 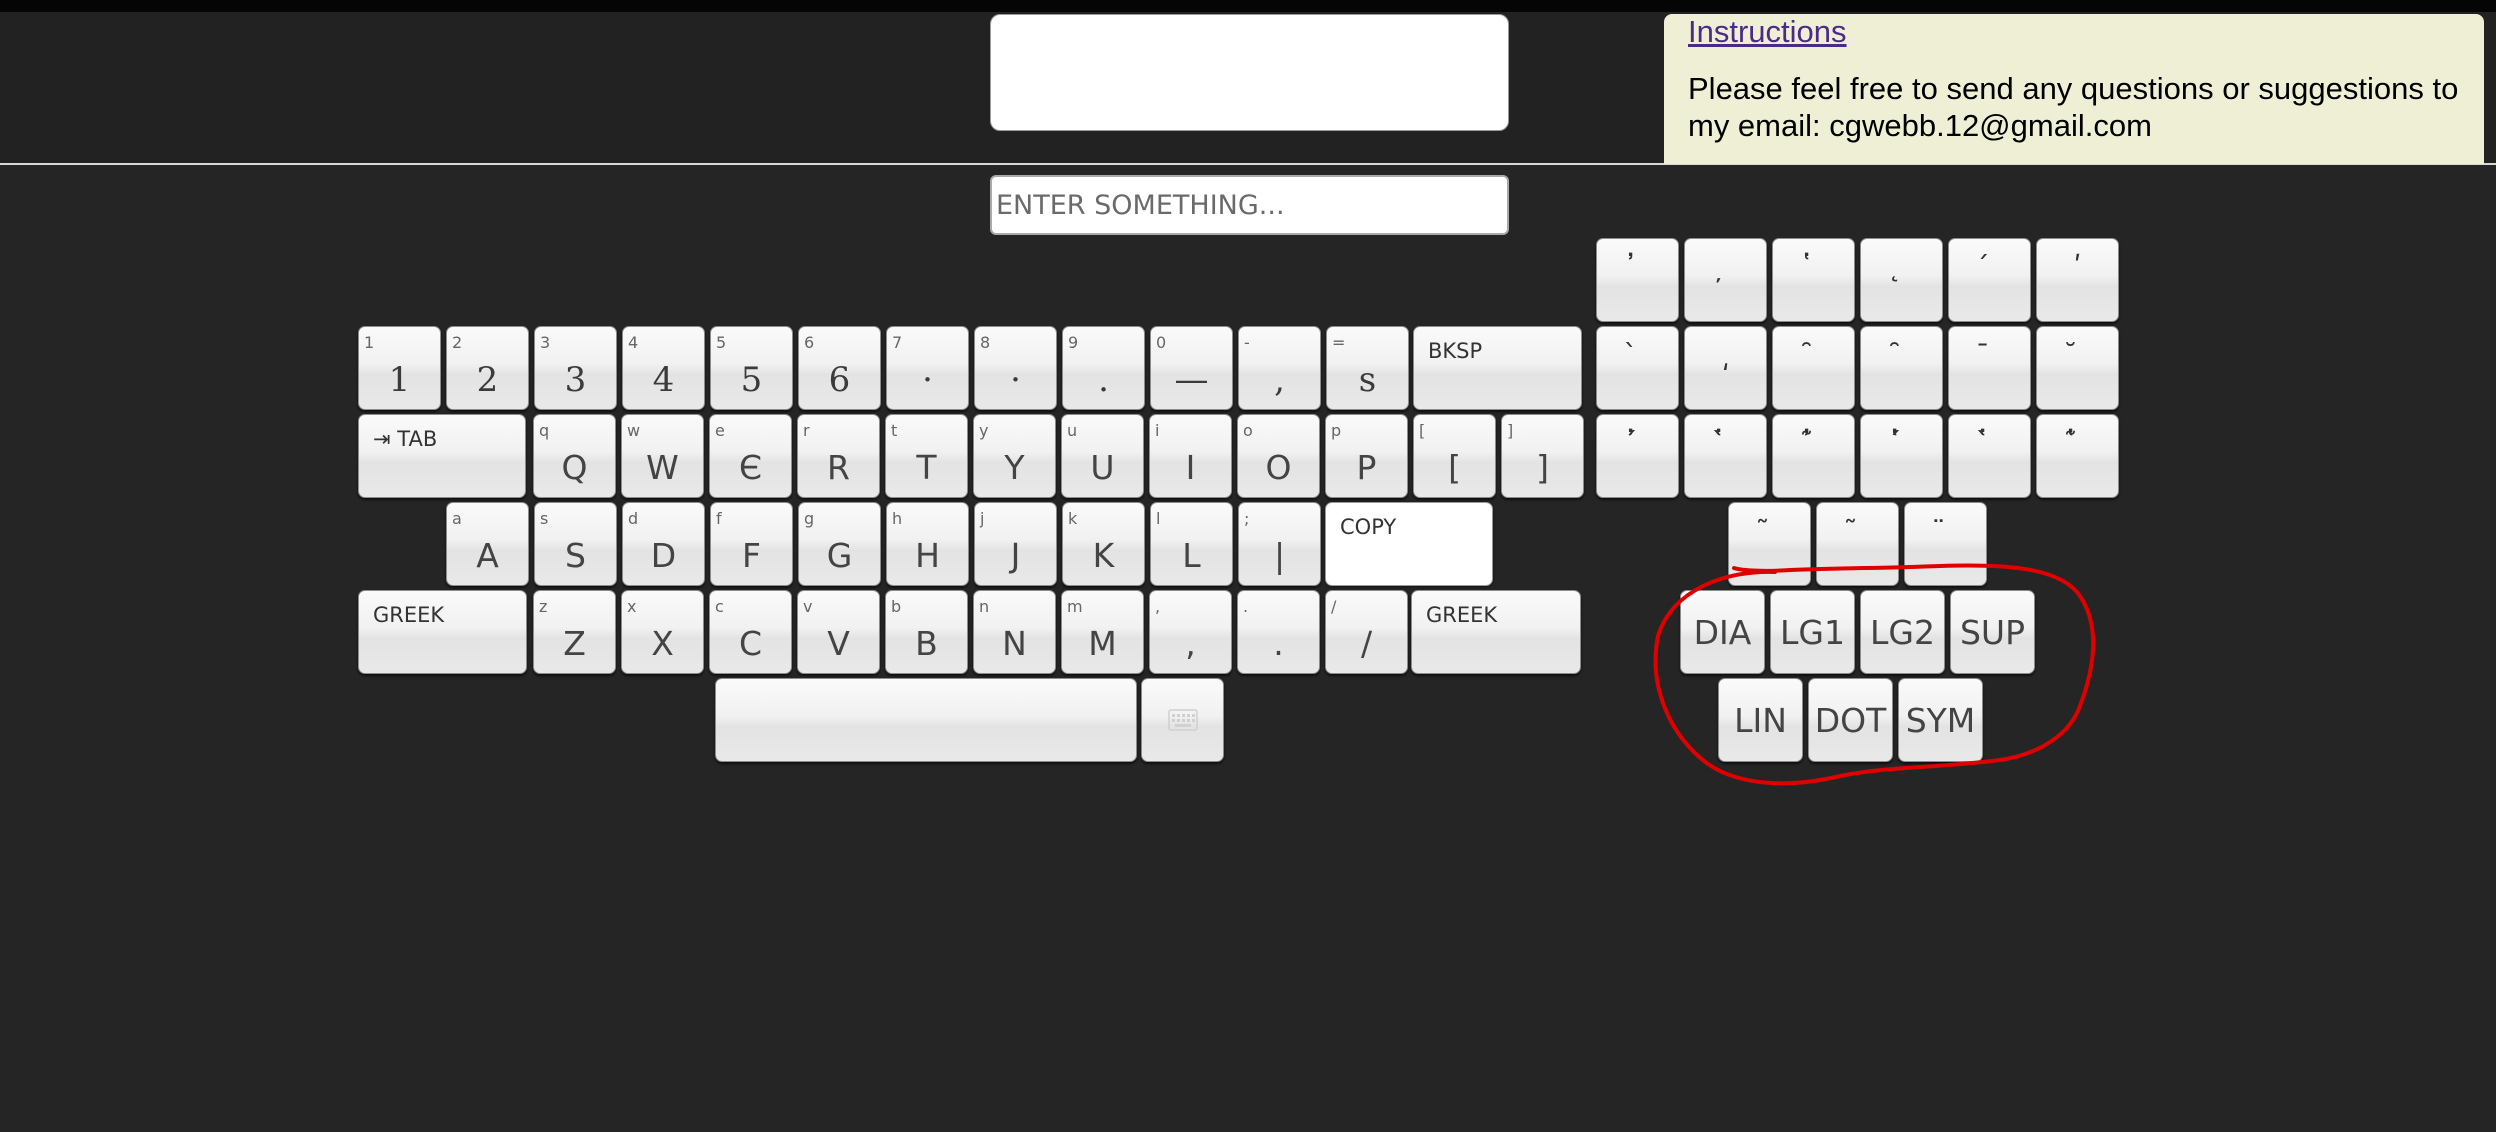 I want to click on key-row4-5: nN, so click(x=1014, y=632).